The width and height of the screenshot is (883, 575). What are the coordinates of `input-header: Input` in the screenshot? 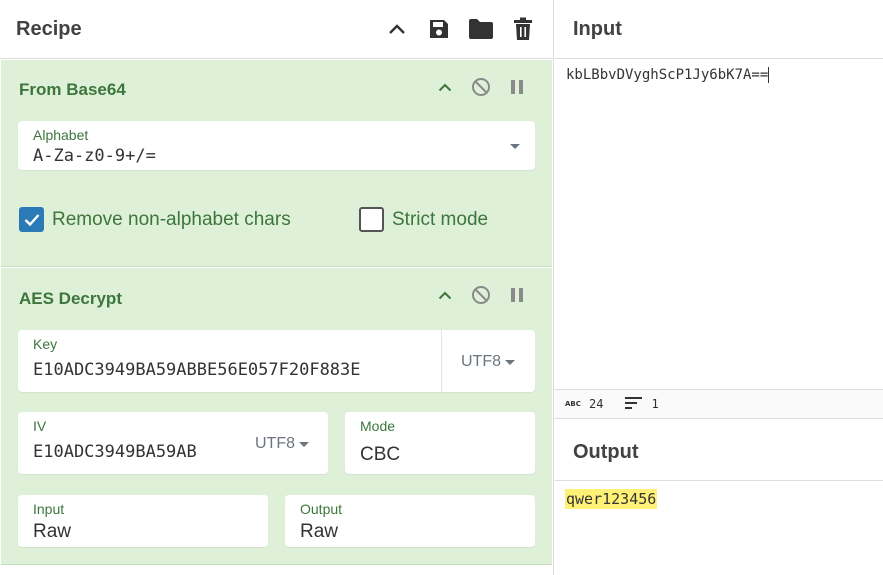 It's located at (719, 29).